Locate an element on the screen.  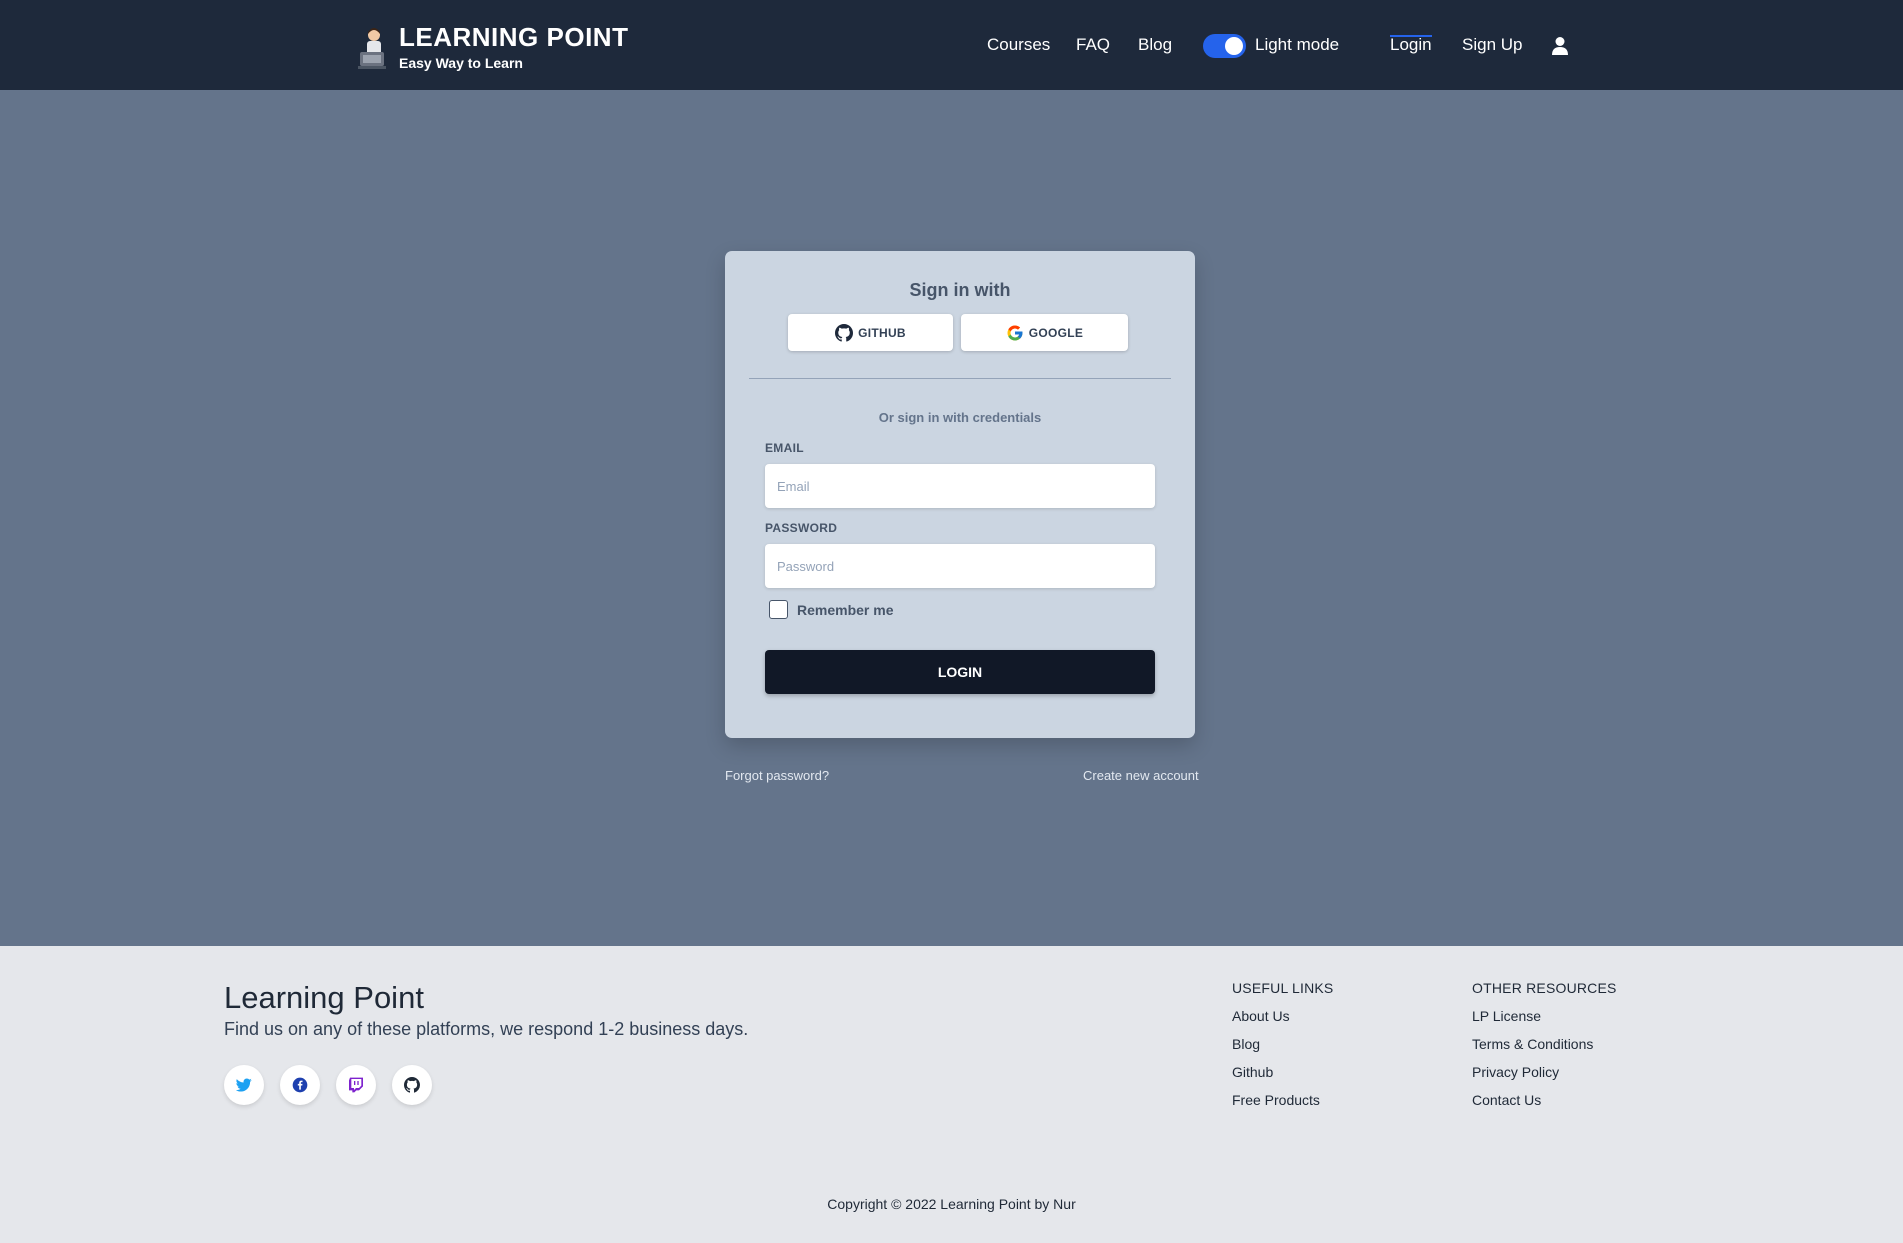
footer-link-blog: Blog is located at coordinates (1246, 1044).